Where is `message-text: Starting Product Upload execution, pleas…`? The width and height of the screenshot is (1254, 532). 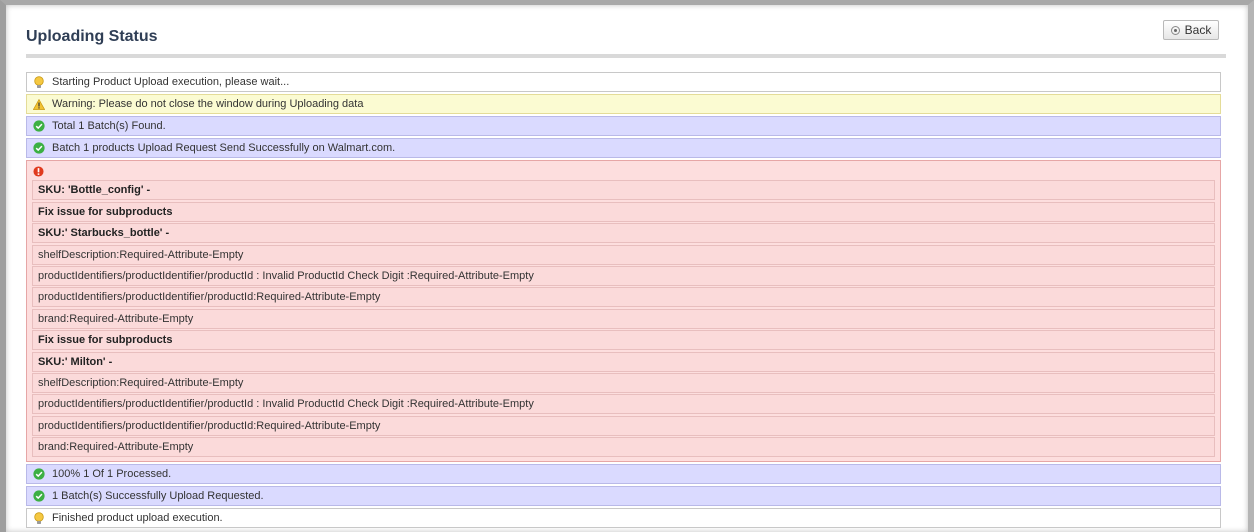
message-text: Starting Product Upload execution, pleas… is located at coordinates (171, 82).